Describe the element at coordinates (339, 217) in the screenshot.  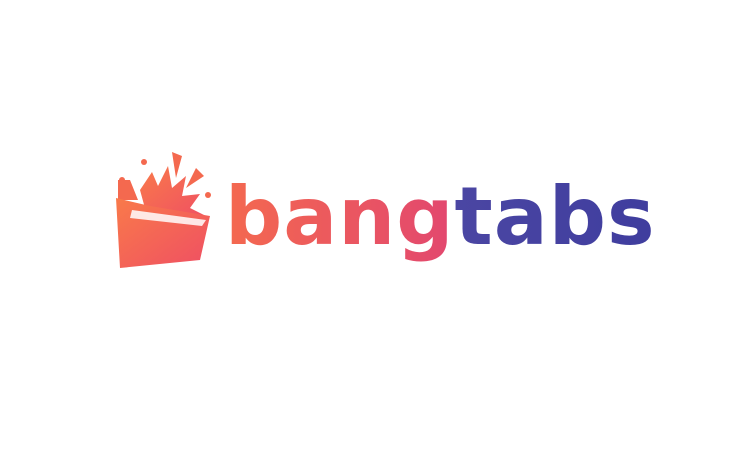
I see `wordmark-part-bang: bang` at that location.